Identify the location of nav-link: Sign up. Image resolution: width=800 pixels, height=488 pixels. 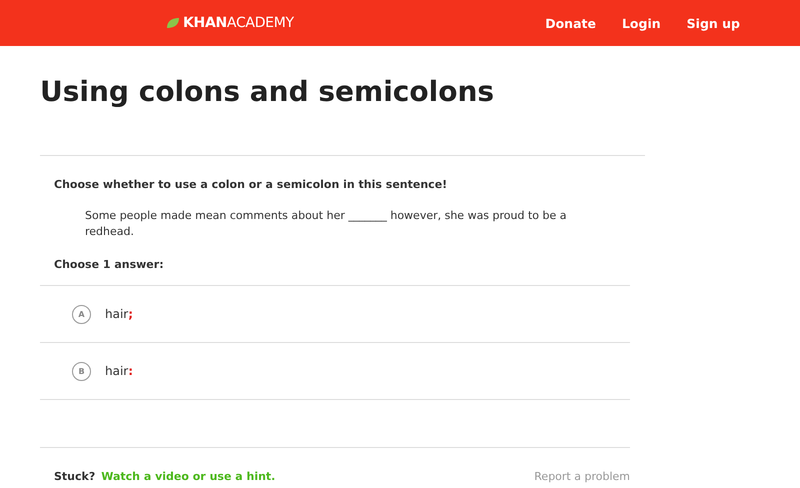
(713, 23).